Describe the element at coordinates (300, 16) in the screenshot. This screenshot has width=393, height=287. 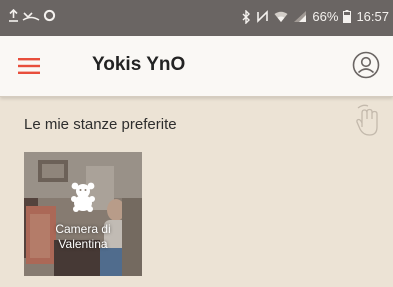
I see `signal-icon` at that location.